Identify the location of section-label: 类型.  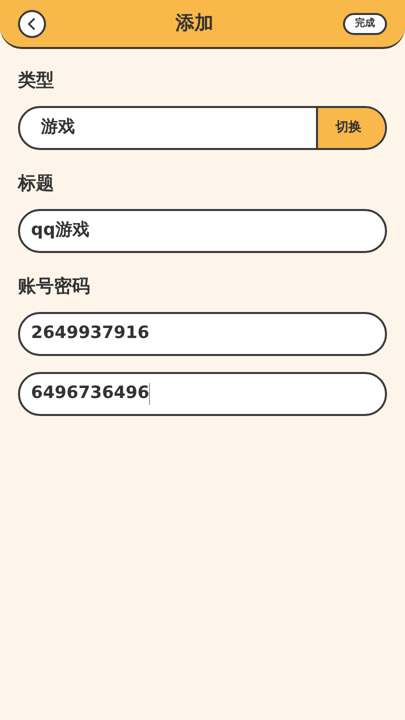
(36, 81).